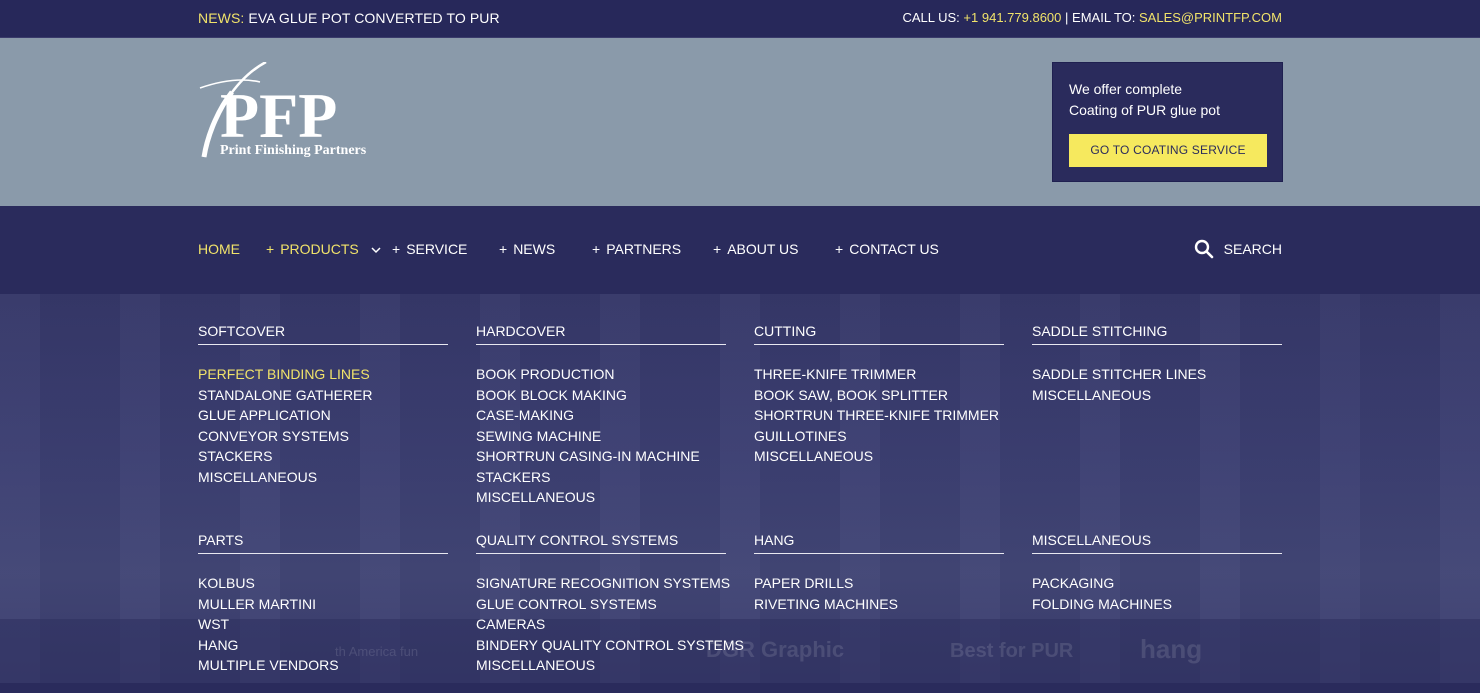 The height and width of the screenshot is (693, 1480). Describe the element at coordinates (879, 374) in the screenshot. I see `menu-link: THREE-KNIFE TRIMMER` at that location.